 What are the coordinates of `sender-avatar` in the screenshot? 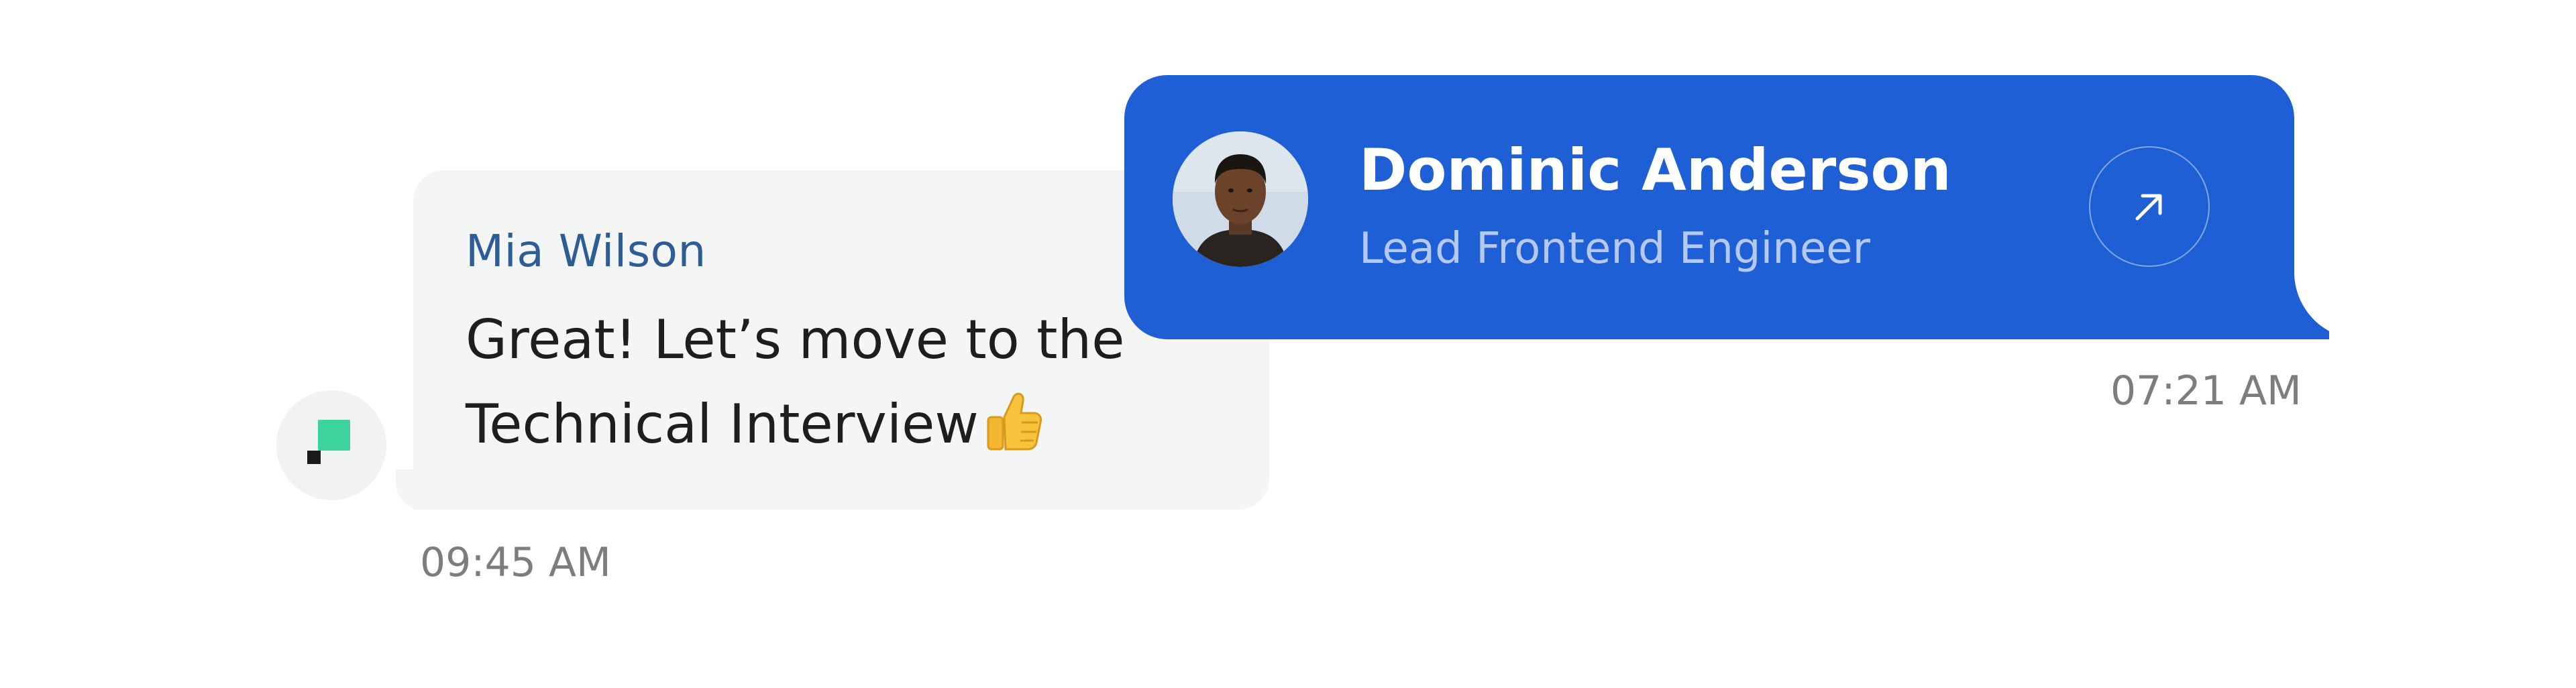 It's located at (331, 445).